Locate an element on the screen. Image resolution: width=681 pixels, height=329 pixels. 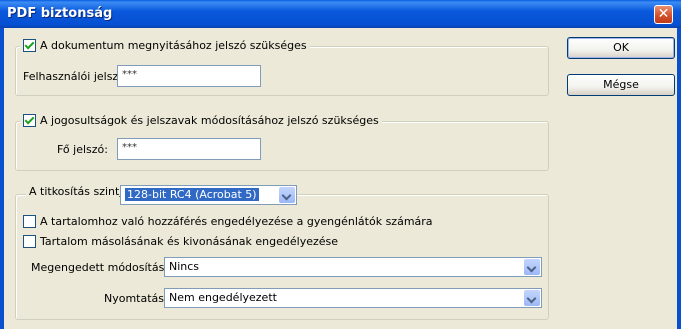
encryption-level-value: 128-bit RC4 (Acrobat 5) is located at coordinates (192, 194).